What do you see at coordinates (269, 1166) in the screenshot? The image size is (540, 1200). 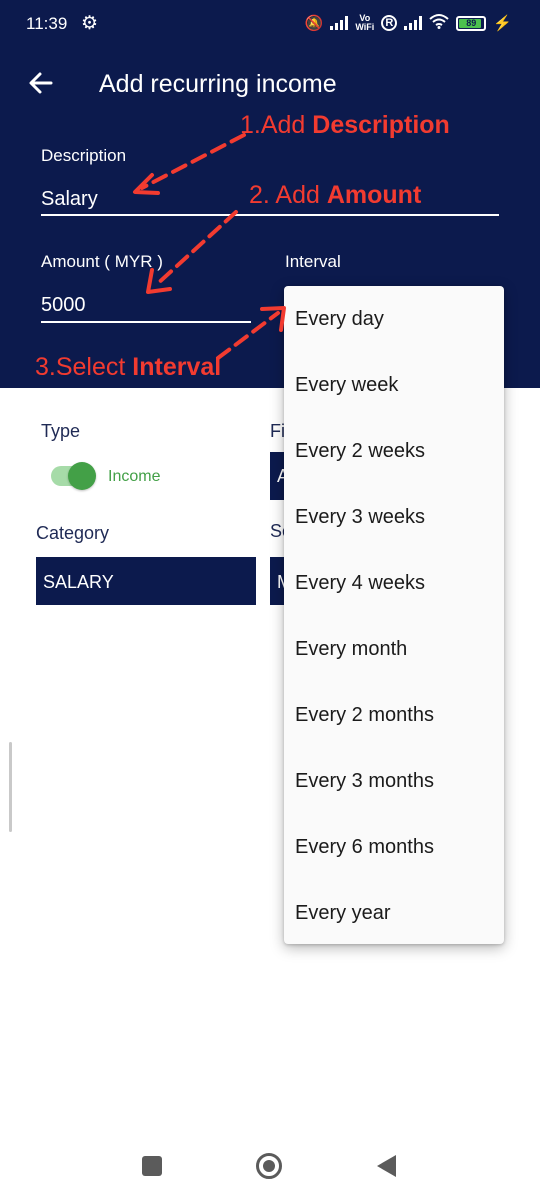 I see `home-button` at bounding box center [269, 1166].